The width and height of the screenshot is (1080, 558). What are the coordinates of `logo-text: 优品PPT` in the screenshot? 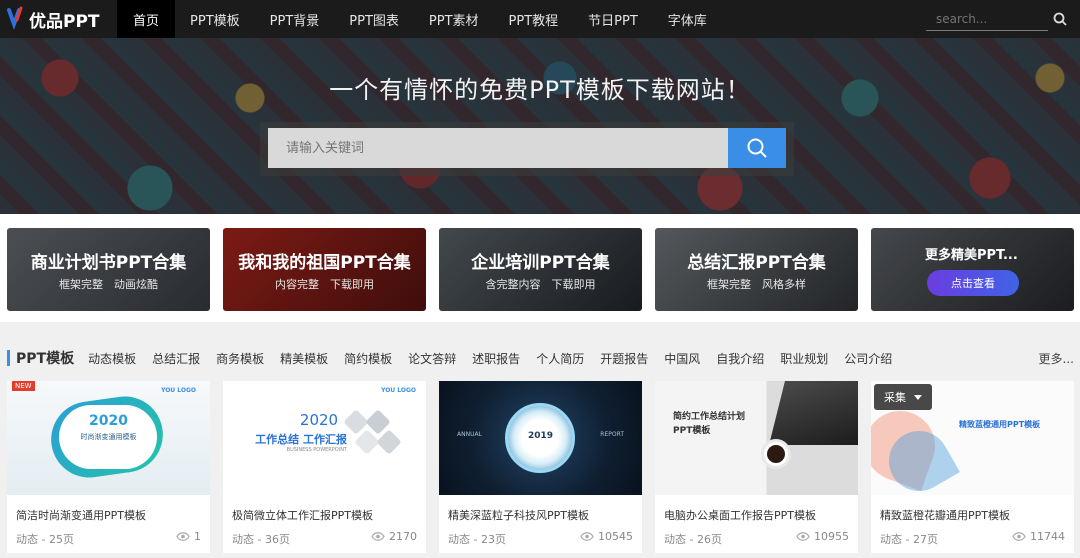 It's located at (64, 21).